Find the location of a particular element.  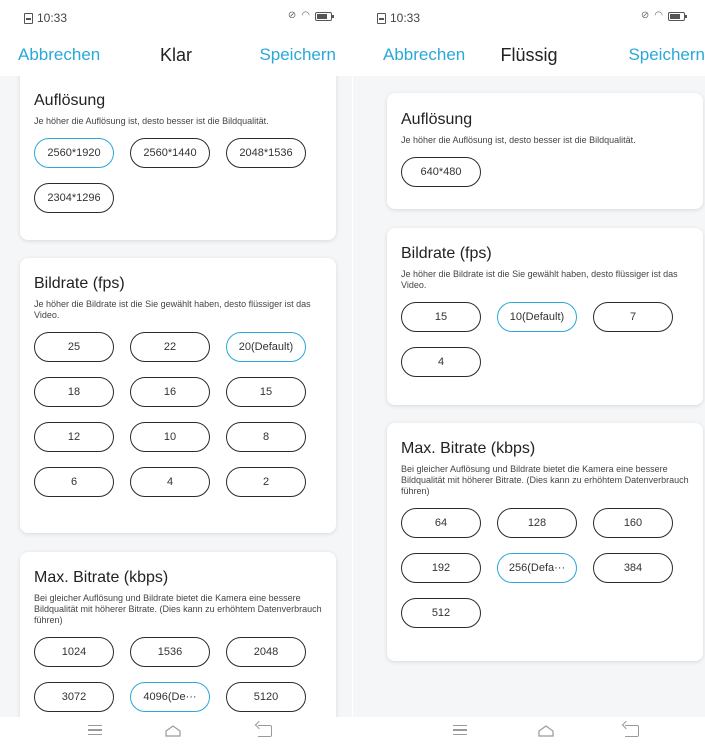

option-pill: 160 is located at coordinates (633, 523).